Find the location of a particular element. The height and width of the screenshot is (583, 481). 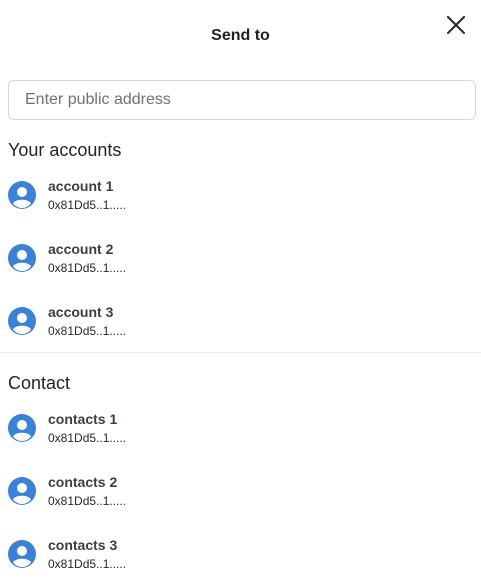

your-accounts-heading: Your accounts is located at coordinates (65, 150).